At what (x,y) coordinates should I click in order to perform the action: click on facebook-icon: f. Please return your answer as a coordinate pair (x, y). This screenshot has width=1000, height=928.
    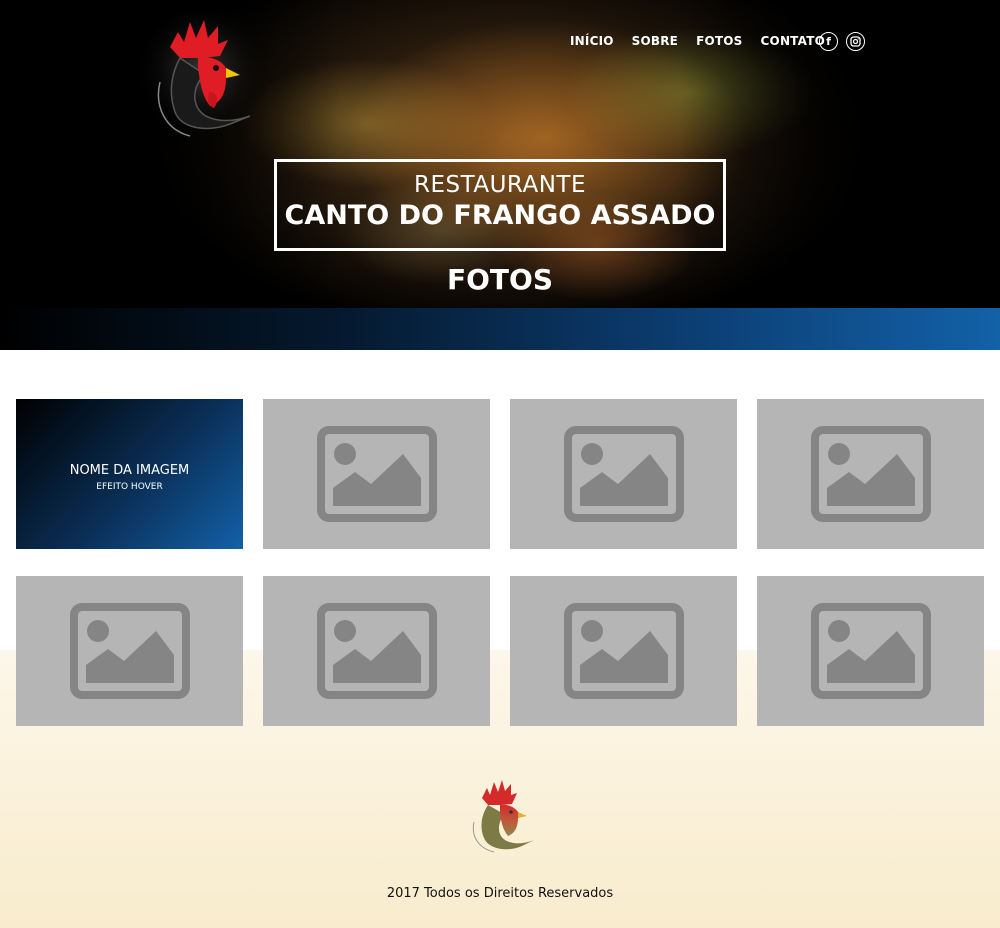
    Looking at the image, I should click on (828, 41).